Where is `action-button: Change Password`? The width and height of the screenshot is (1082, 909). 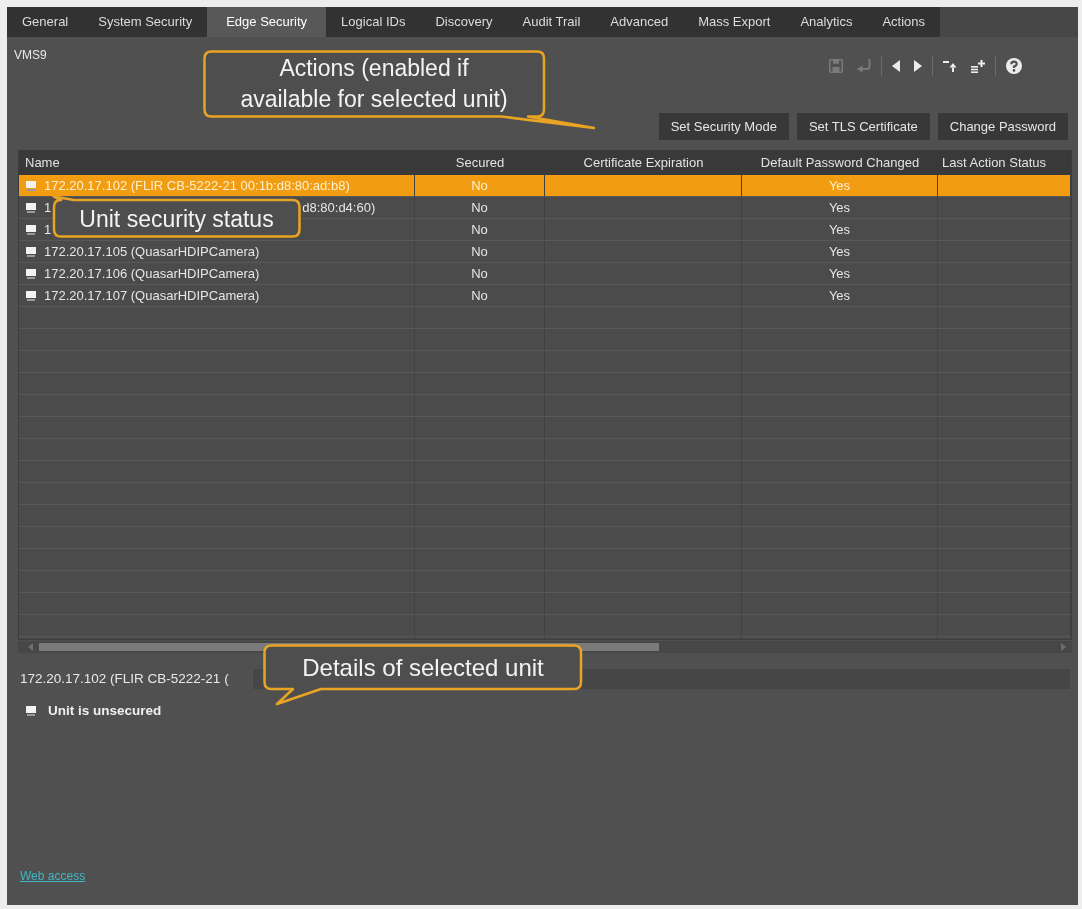
action-button: Change Password is located at coordinates (1002, 126).